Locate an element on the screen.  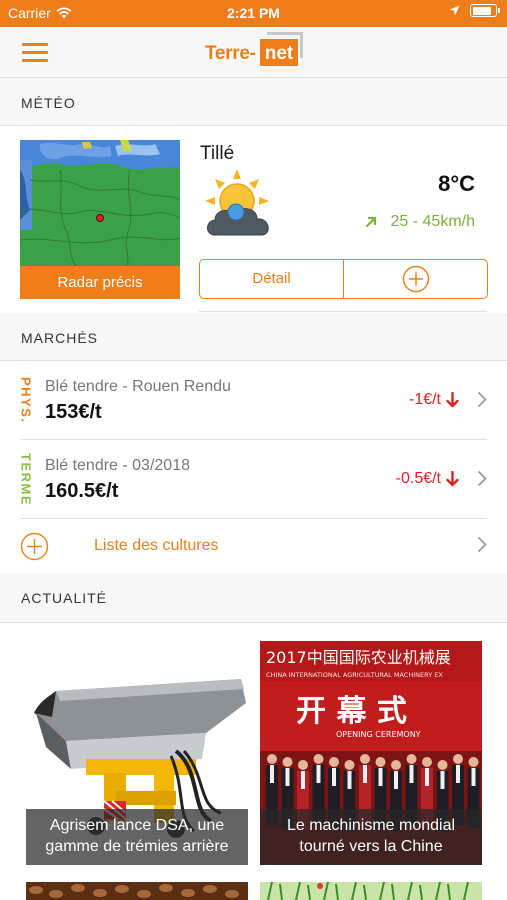
market-price: 160.5€/t is located at coordinates (82, 491).